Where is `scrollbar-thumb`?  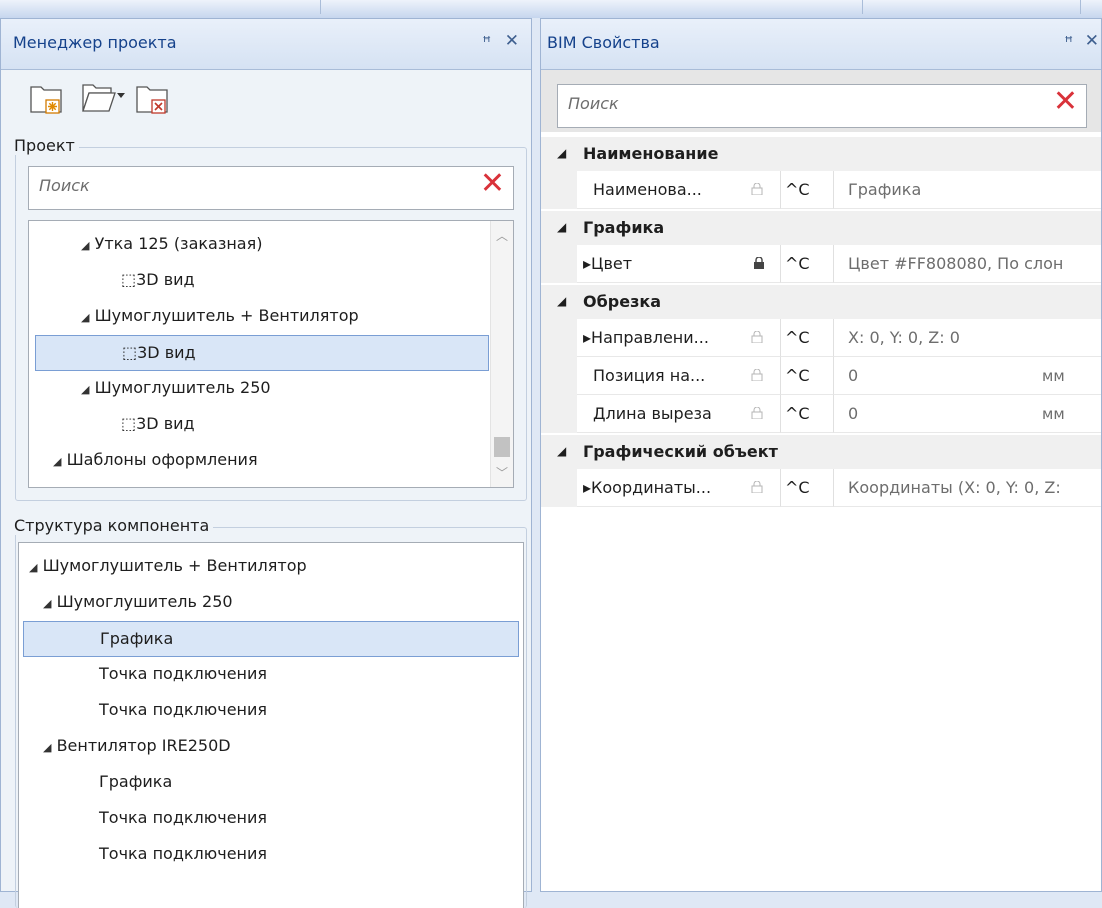 scrollbar-thumb is located at coordinates (502, 447).